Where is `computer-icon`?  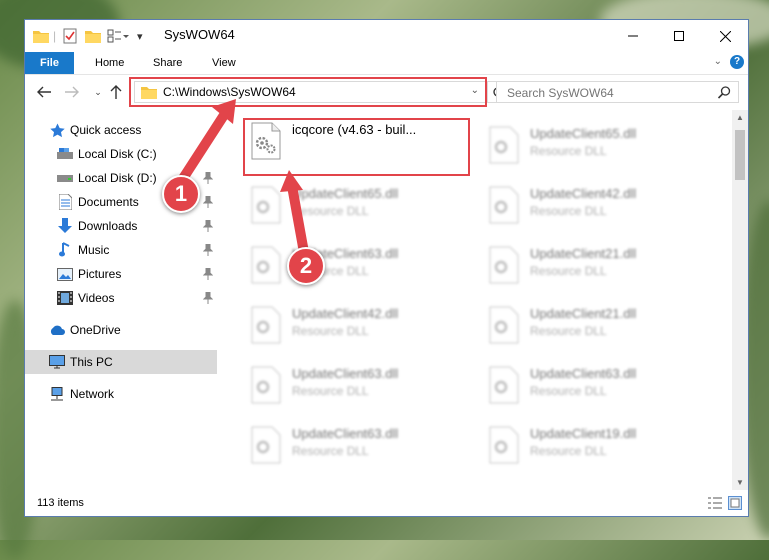
computer-icon is located at coordinates (57, 362).